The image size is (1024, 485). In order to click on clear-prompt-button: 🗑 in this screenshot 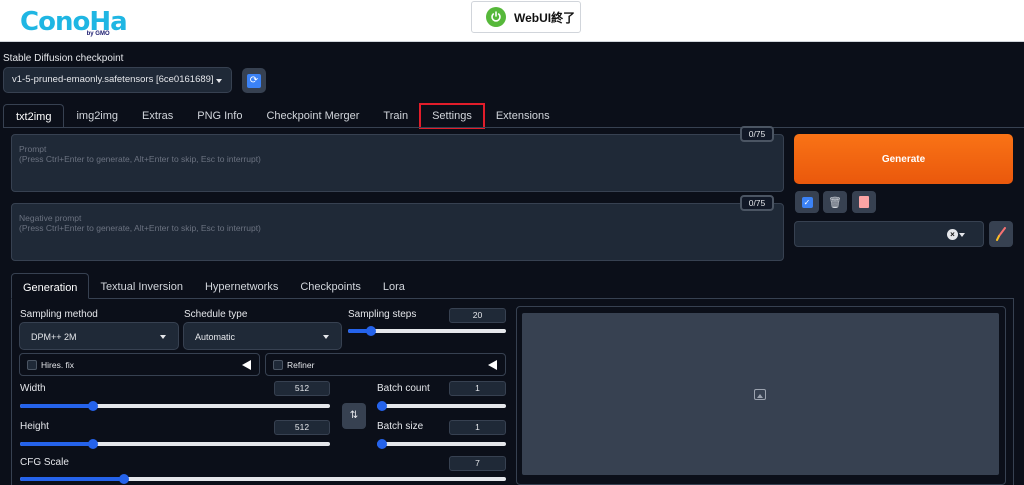, I will do `click(835, 202)`.